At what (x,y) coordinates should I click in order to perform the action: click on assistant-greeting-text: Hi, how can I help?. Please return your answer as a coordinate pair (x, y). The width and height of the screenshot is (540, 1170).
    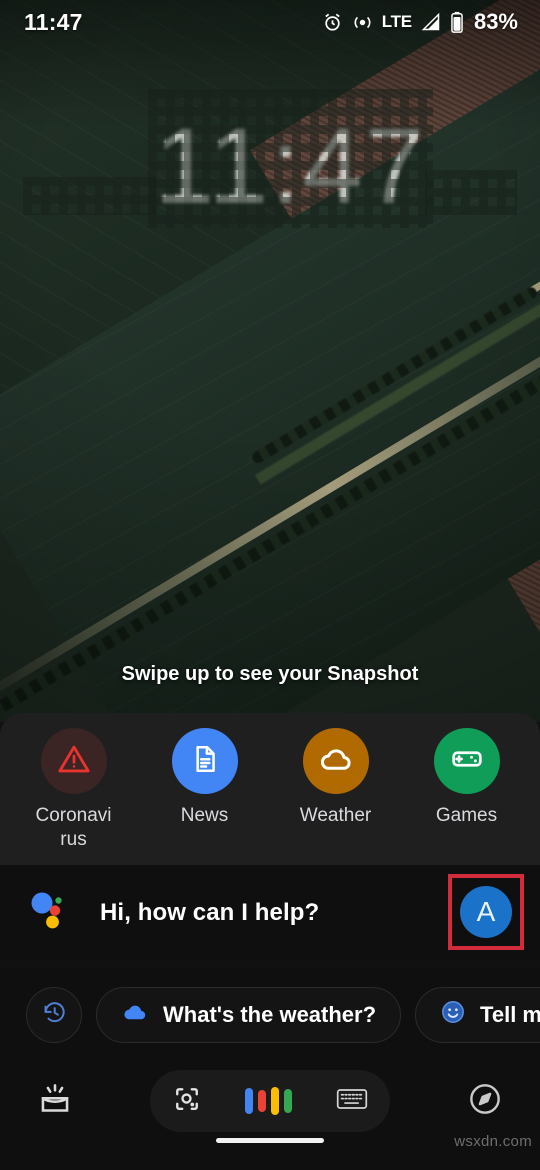
    Looking at the image, I should click on (210, 912).